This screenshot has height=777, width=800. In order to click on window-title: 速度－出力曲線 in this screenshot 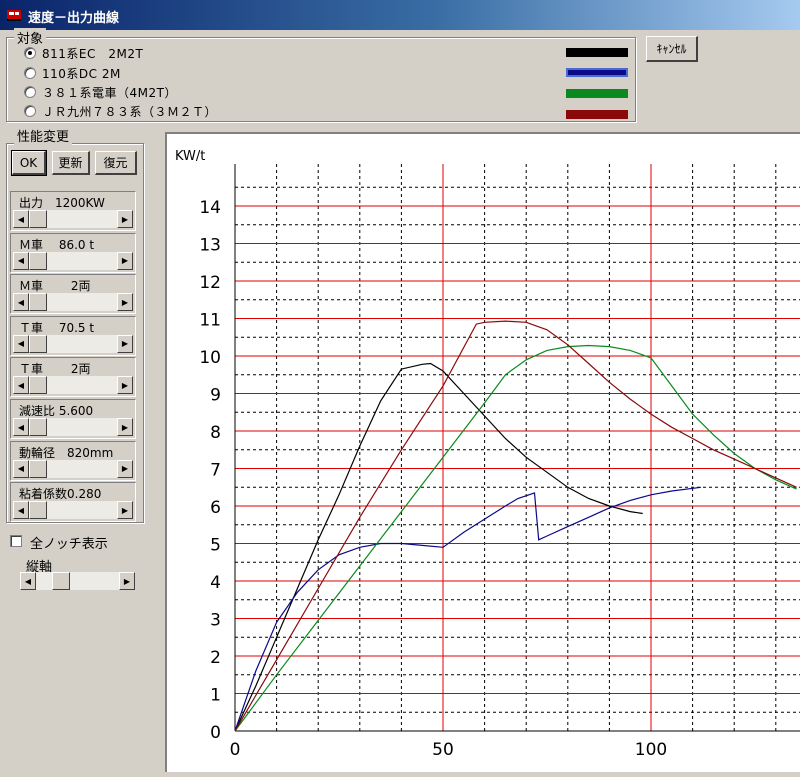, I will do `click(74, 18)`.